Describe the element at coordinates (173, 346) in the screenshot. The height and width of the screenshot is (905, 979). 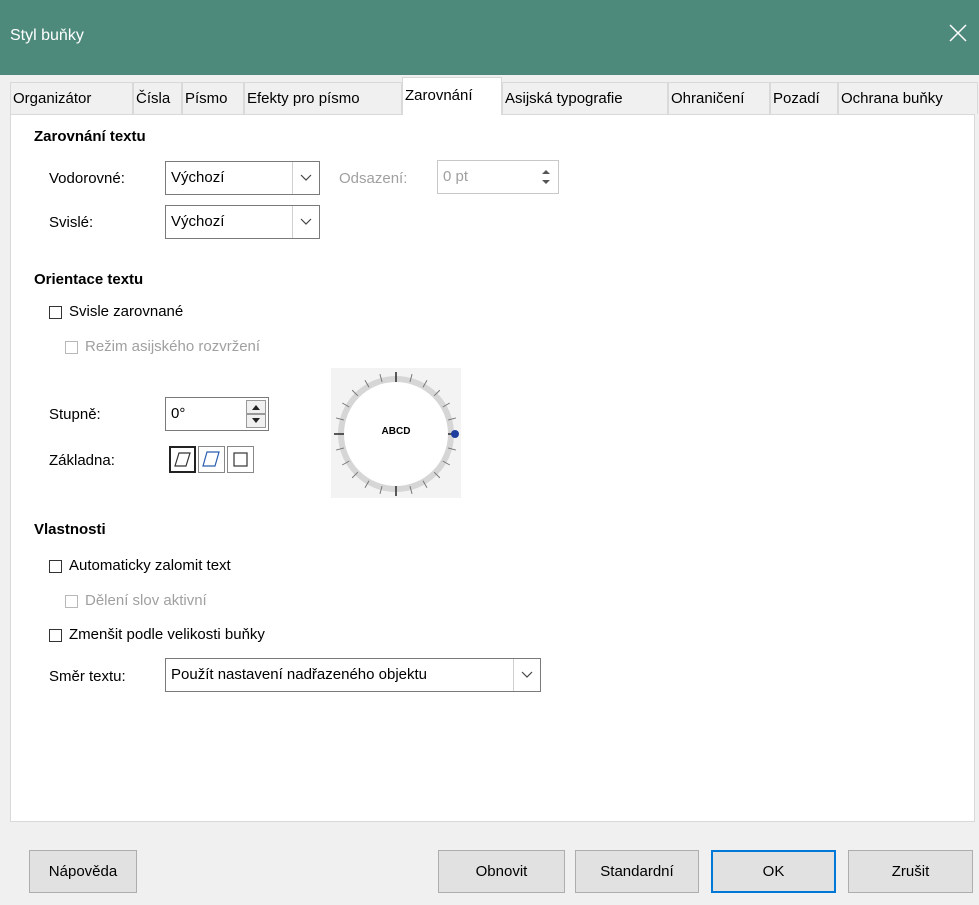
I see `asian-layout-label: Režim asijského rozvržení` at that location.